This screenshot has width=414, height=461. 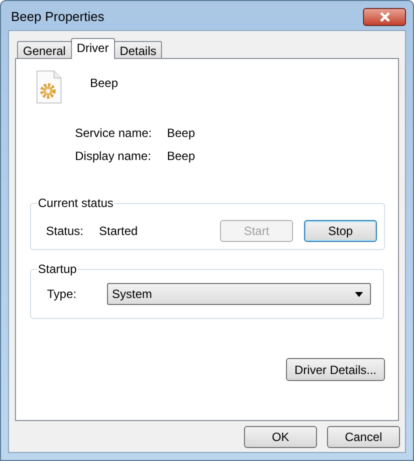 I want to click on tab: General, so click(x=44, y=50).